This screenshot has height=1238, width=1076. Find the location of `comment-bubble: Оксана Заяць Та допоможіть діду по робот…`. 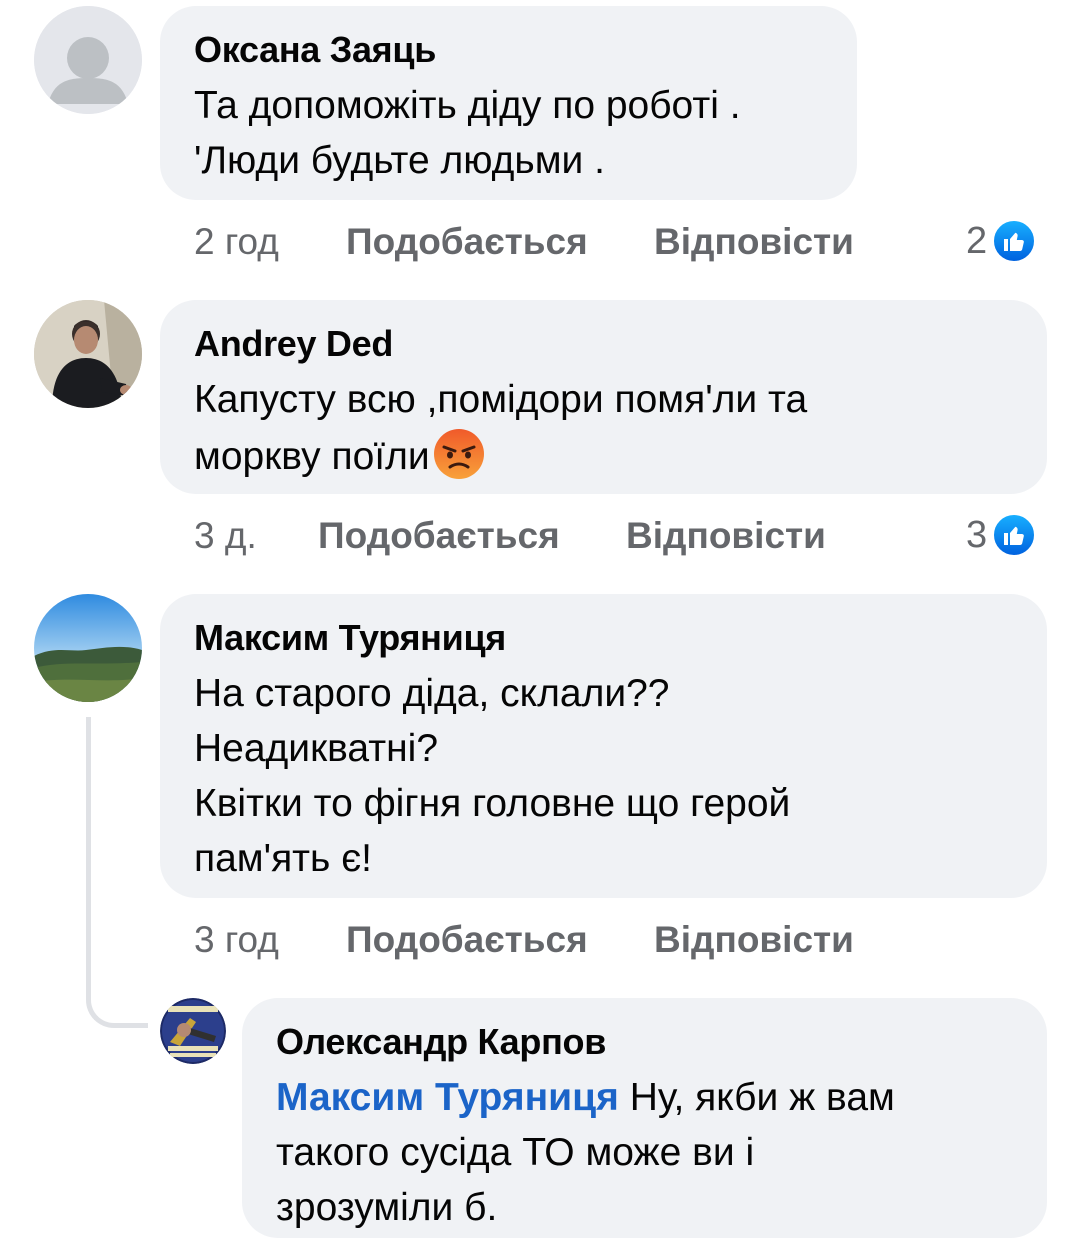

comment-bubble: Оксана Заяць Та допоможіть діду по робот… is located at coordinates (508, 103).